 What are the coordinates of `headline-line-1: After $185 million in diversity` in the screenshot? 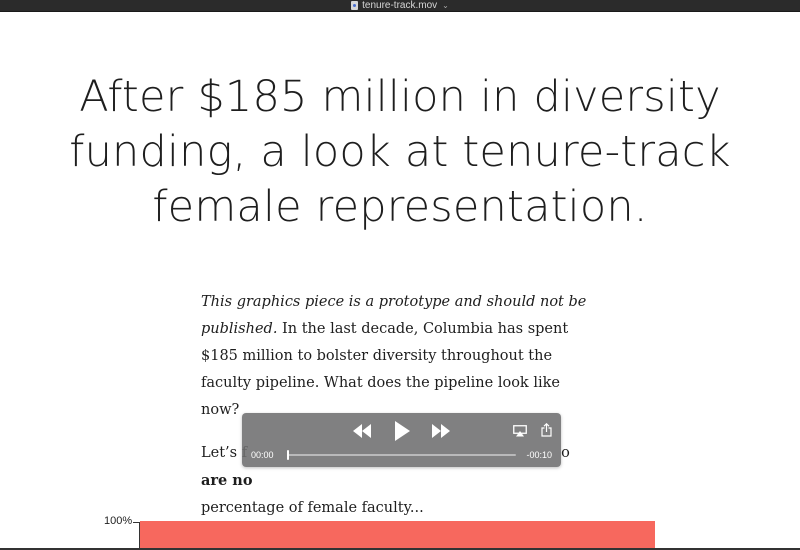 It's located at (400, 97).